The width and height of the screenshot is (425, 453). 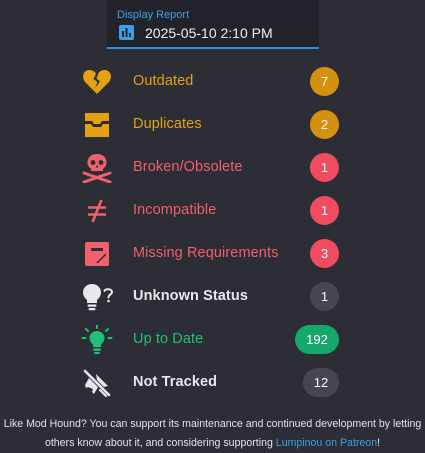 I want to click on display-report-label: Display Report, so click(x=153, y=15).